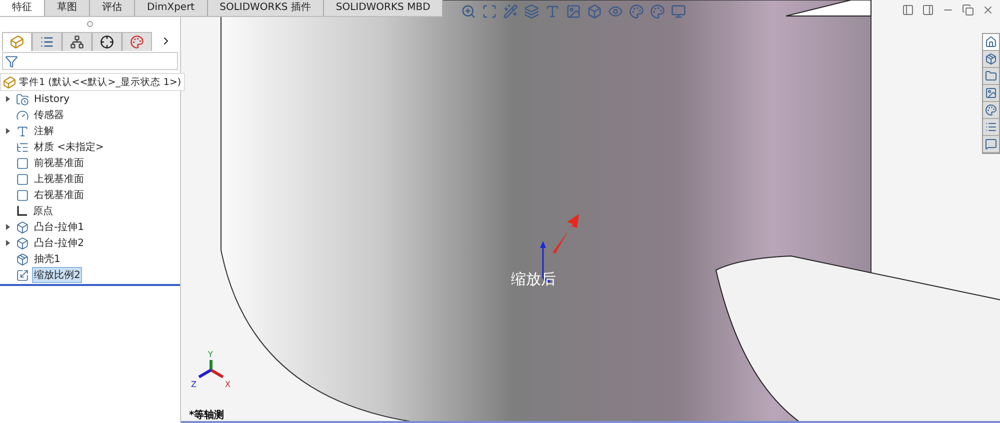 This screenshot has height=423, width=1000. What do you see at coordinates (11, 61) in the screenshot?
I see `filter-icon` at bounding box center [11, 61].